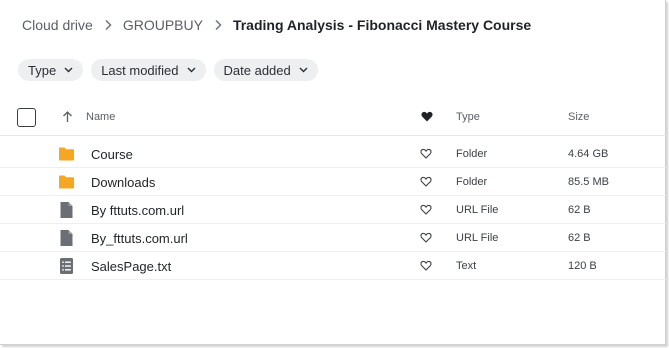 This screenshot has height=348, width=669. Describe the element at coordinates (139, 238) in the screenshot. I see `file-name: By_fttuts.com.url` at that location.